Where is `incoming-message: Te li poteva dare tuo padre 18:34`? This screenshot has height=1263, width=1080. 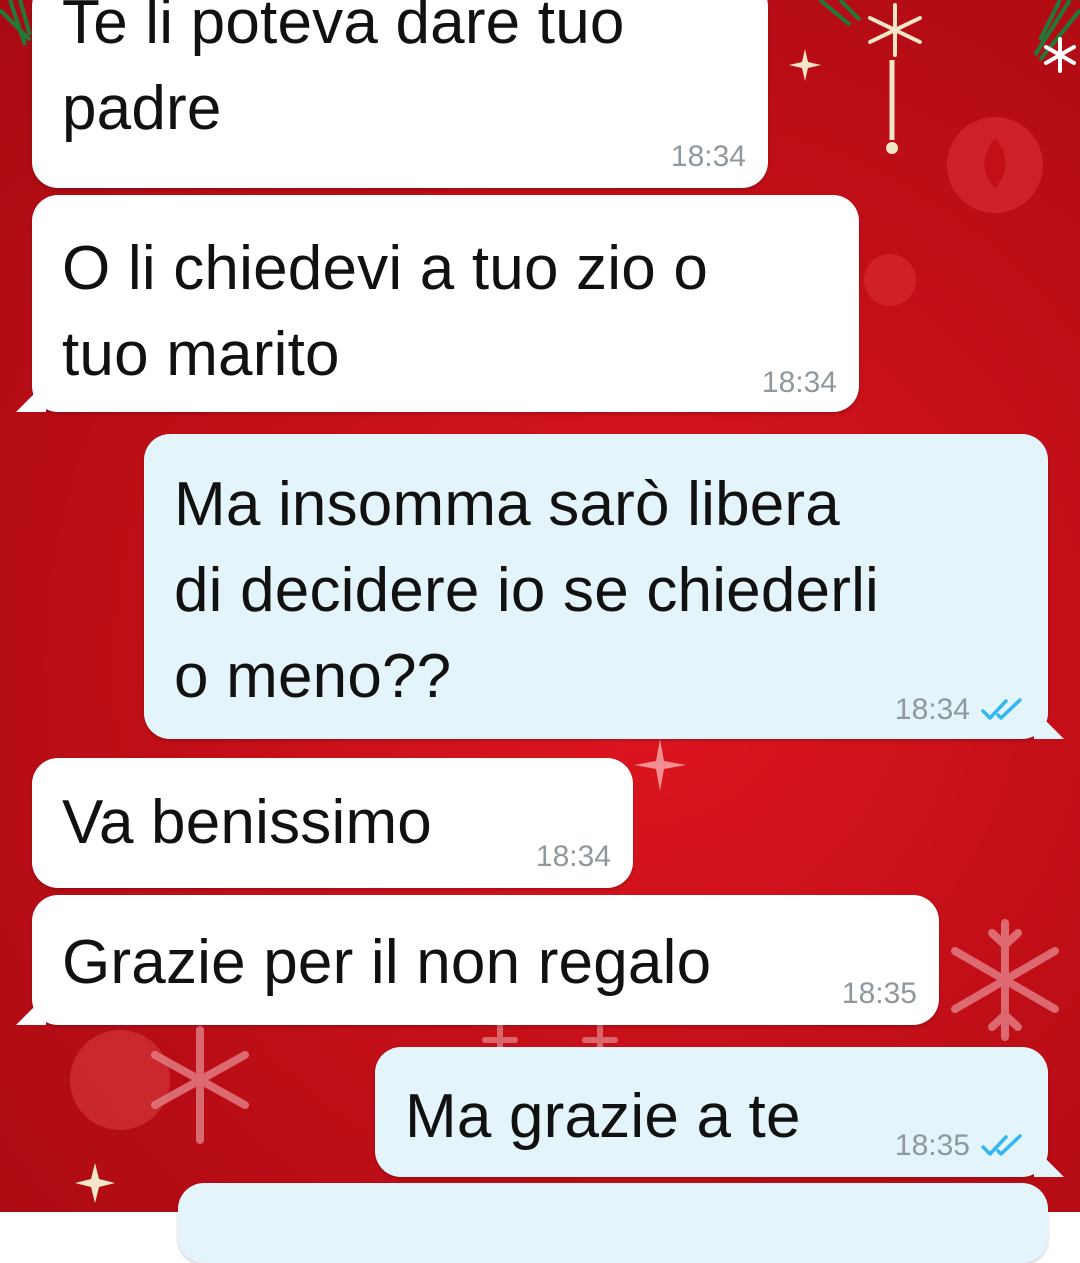
incoming-message: Te li poteva dare tuo padre 18:34 is located at coordinates (400, 94).